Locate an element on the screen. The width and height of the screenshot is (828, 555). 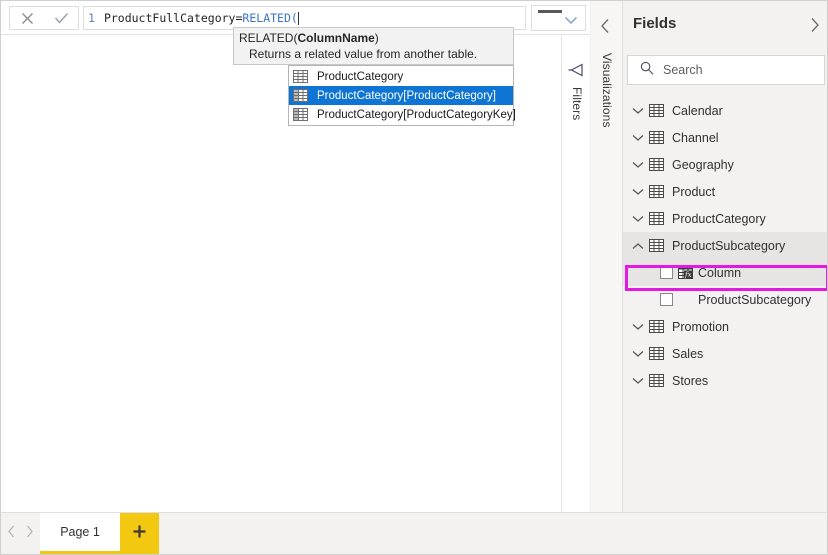
plus-icon is located at coordinates (139, 534).